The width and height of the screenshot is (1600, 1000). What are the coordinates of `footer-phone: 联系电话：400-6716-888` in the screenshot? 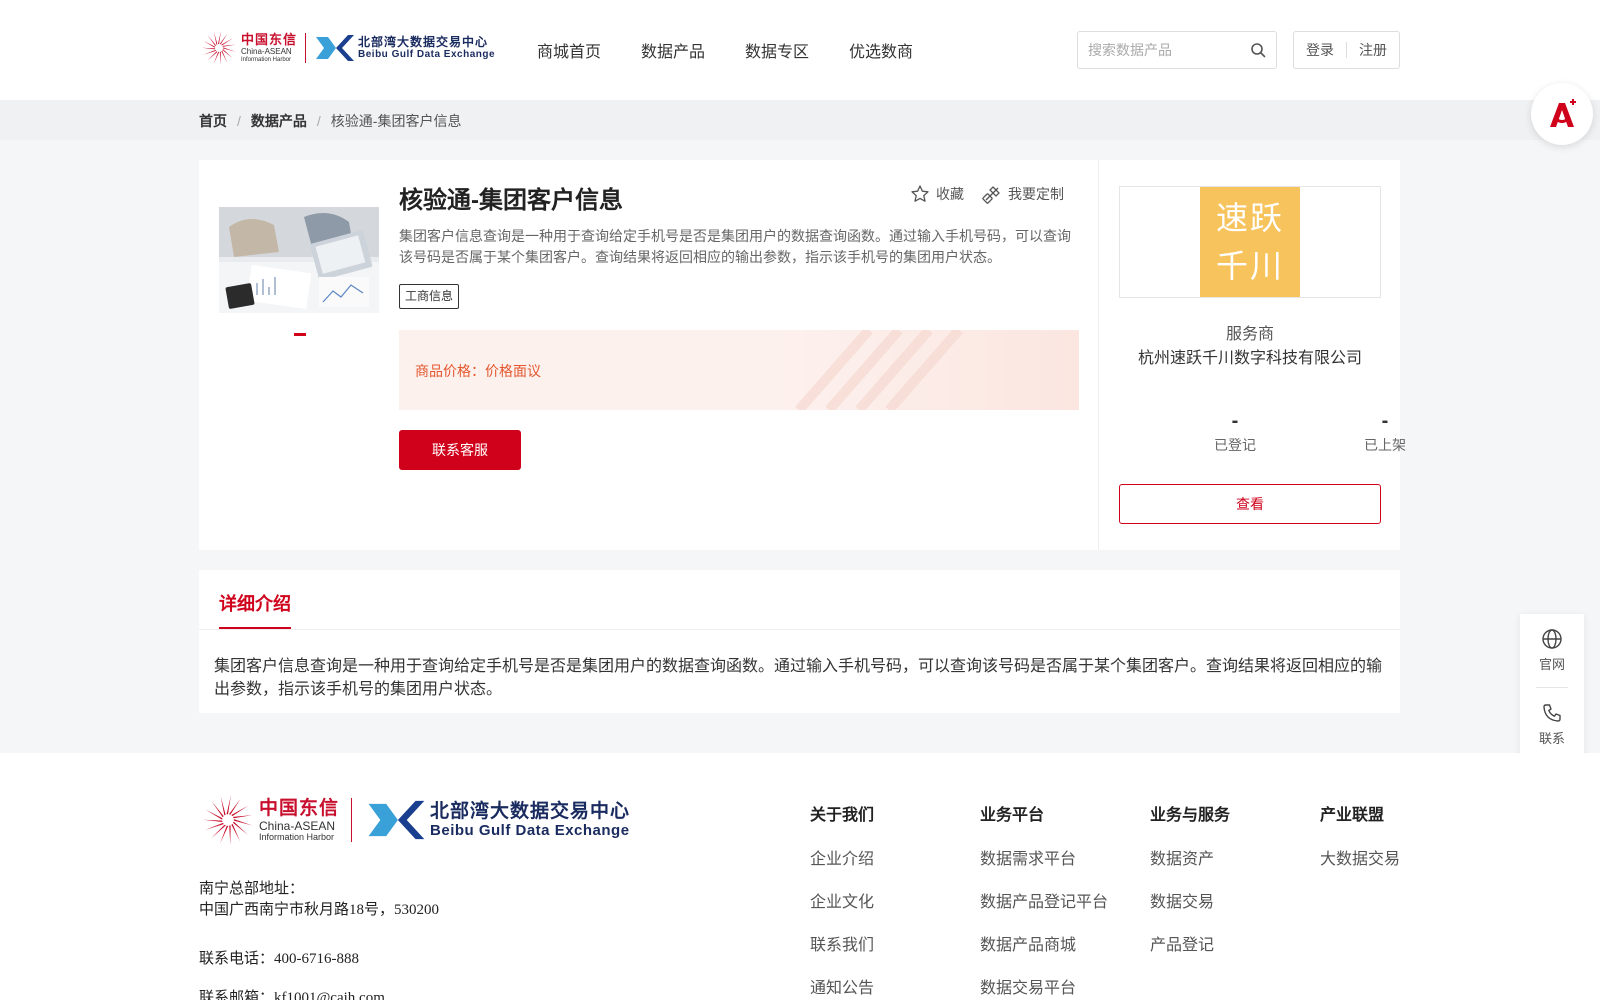 It's located at (279, 959).